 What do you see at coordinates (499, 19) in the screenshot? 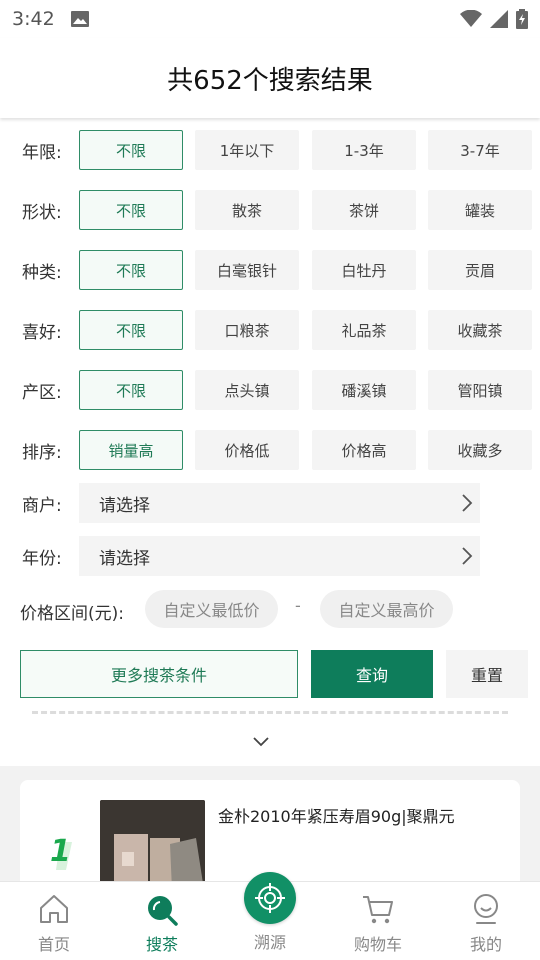
I see `signal-icon` at bounding box center [499, 19].